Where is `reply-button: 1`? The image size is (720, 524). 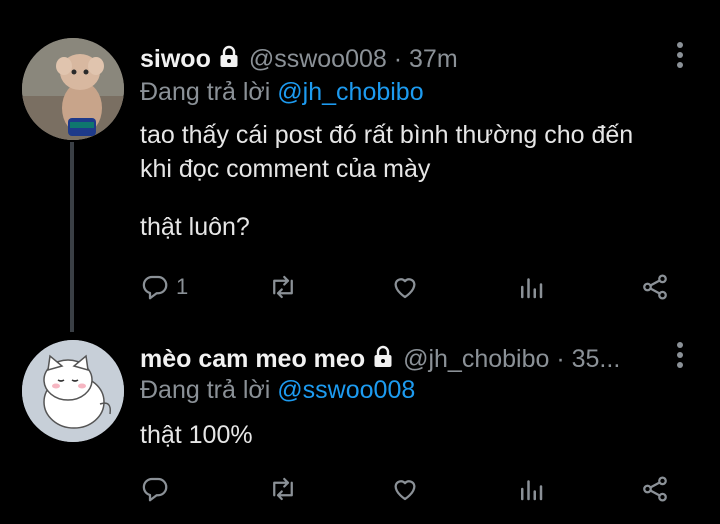 reply-button: 1 is located at coordinates (164, 287).